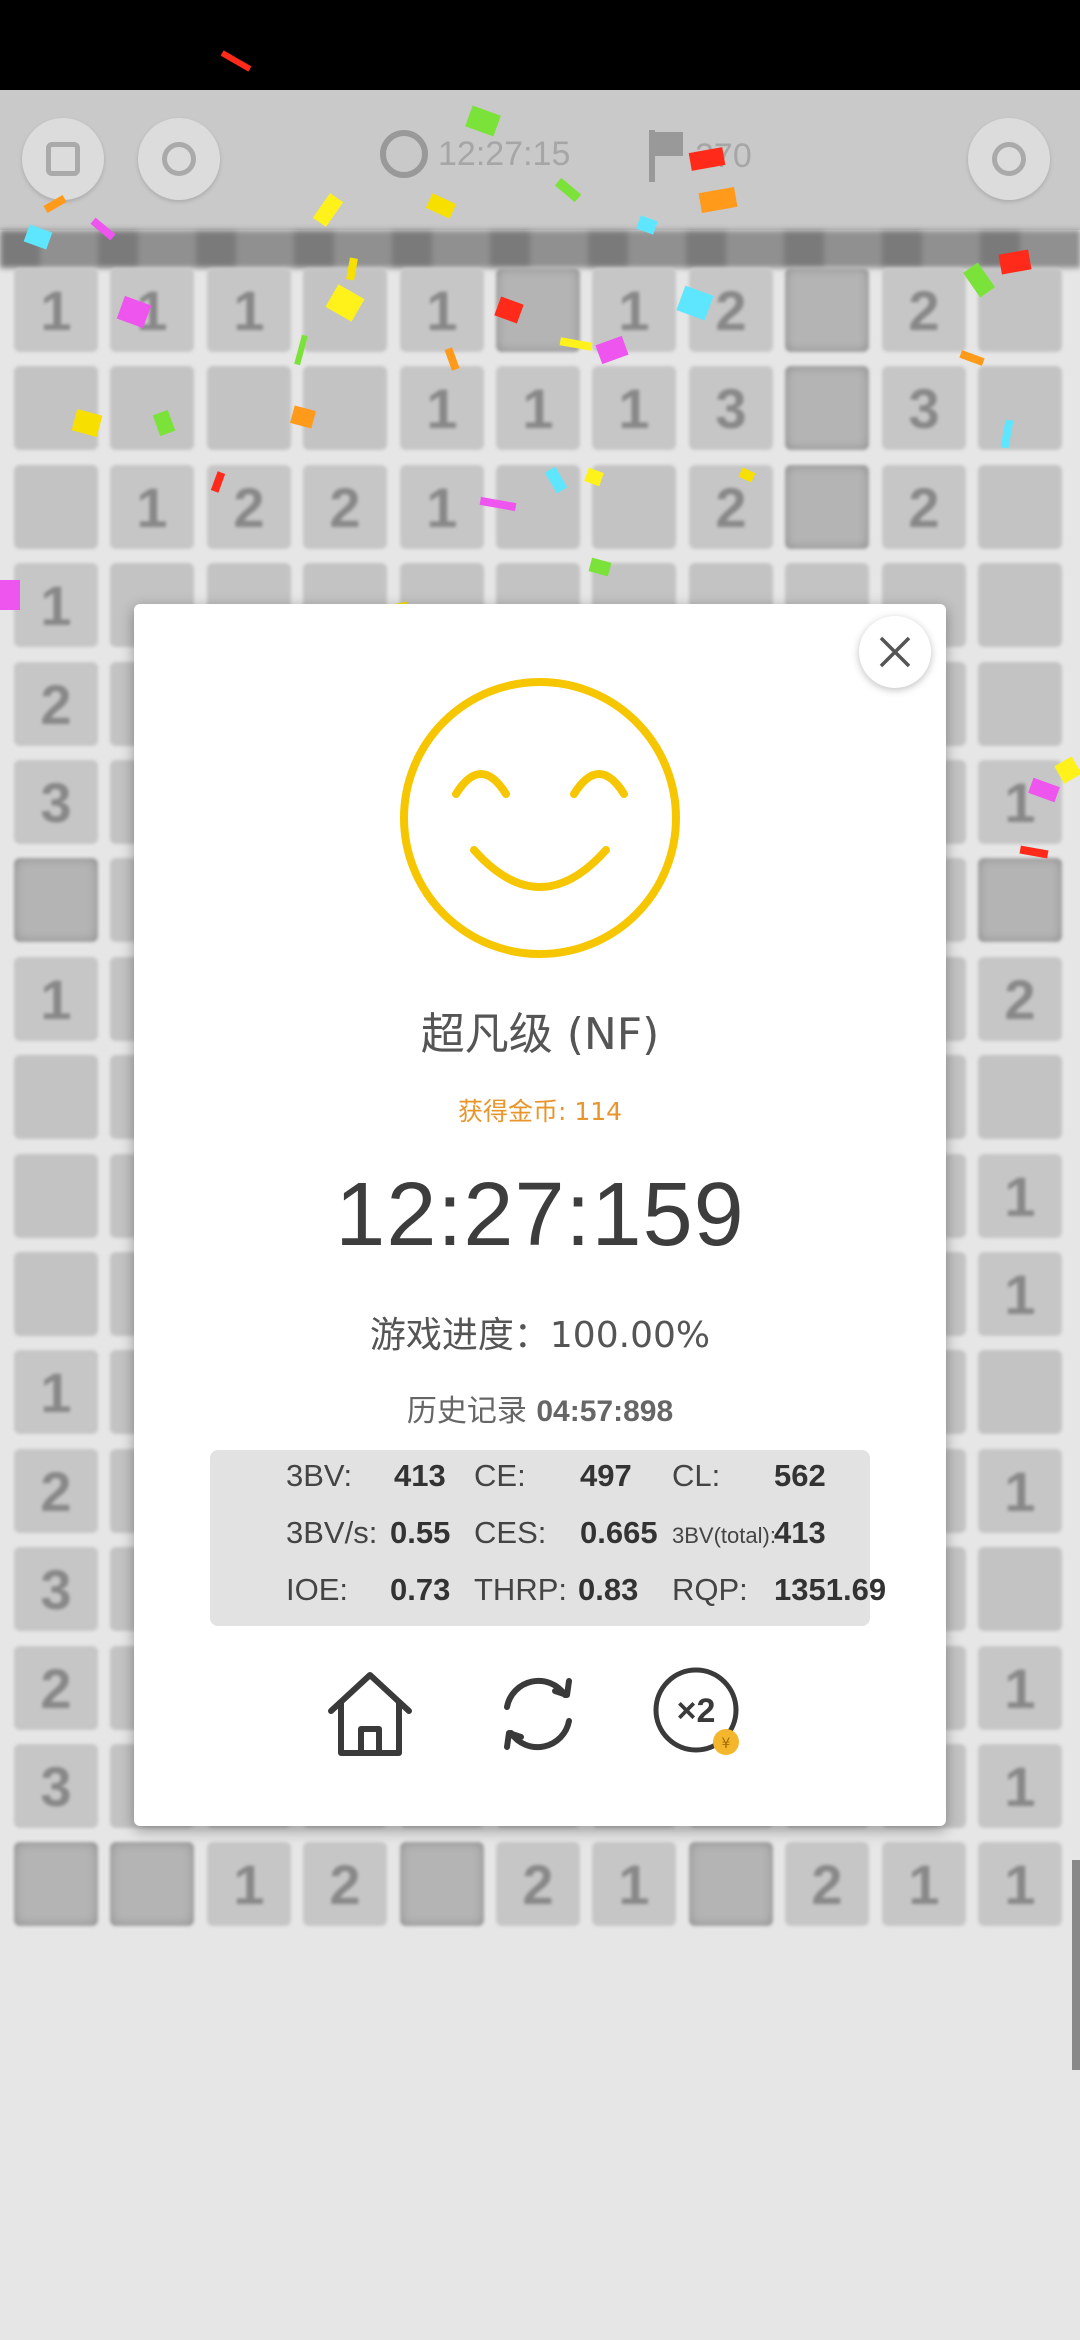 The width and height of the screenshot is (1080, 2340). I want to click on stat-label: 3BV(total):, so click(724, 1535).